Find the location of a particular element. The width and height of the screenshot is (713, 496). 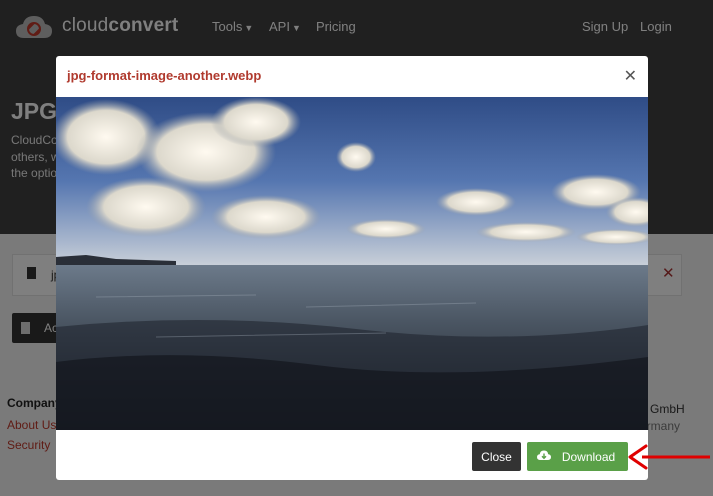

close-button: Close is located at coordinates (496, 456).